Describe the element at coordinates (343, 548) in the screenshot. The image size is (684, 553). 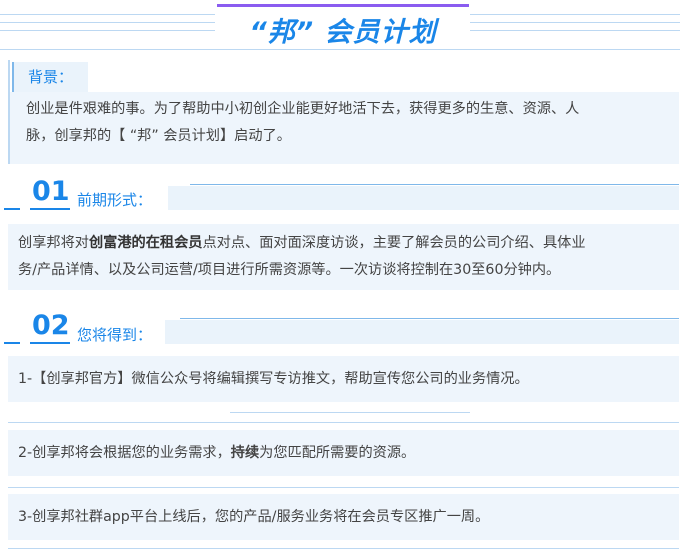
I see `bottom-divider` at that location.